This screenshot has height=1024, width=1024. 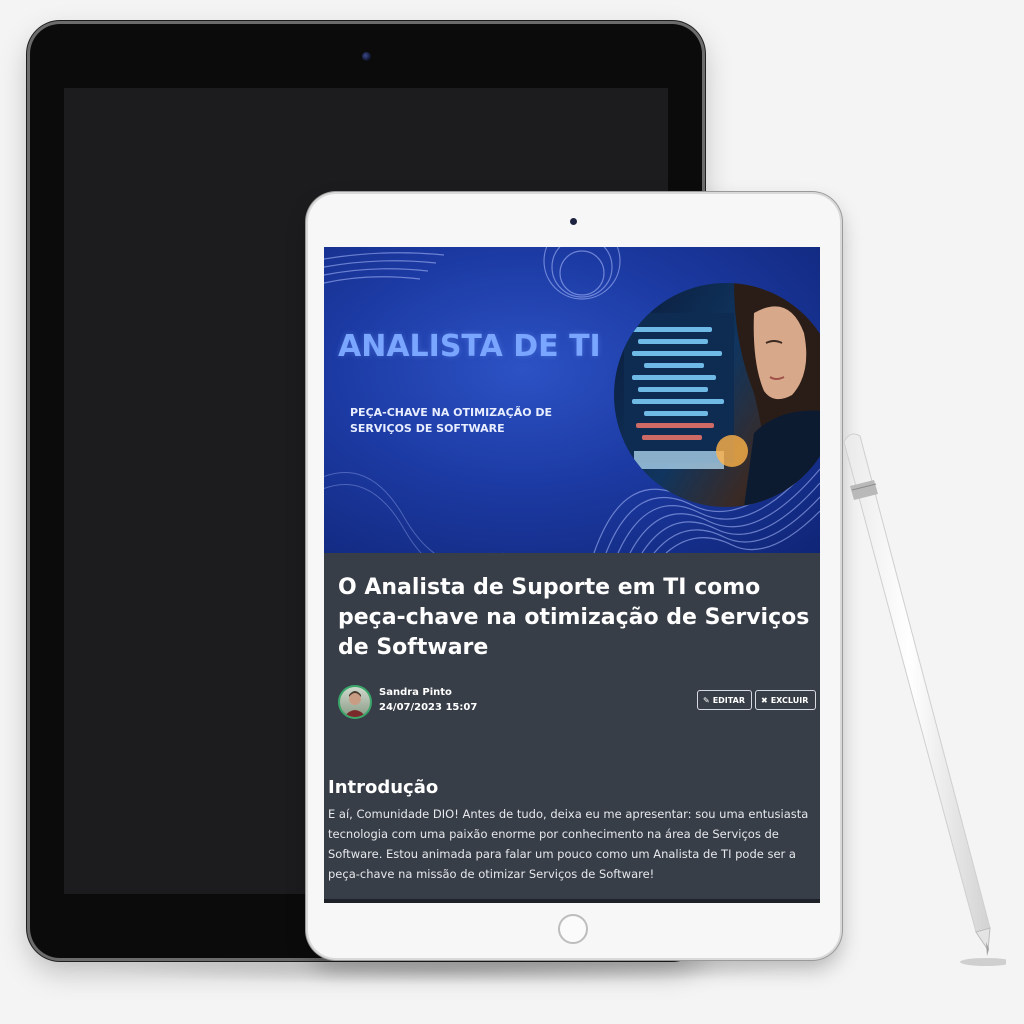 What do you see at coordinates (428, 707) in the screenshot?
I see `publish-date: 24/07/2023 15:07` at bounding box center [428, 707].